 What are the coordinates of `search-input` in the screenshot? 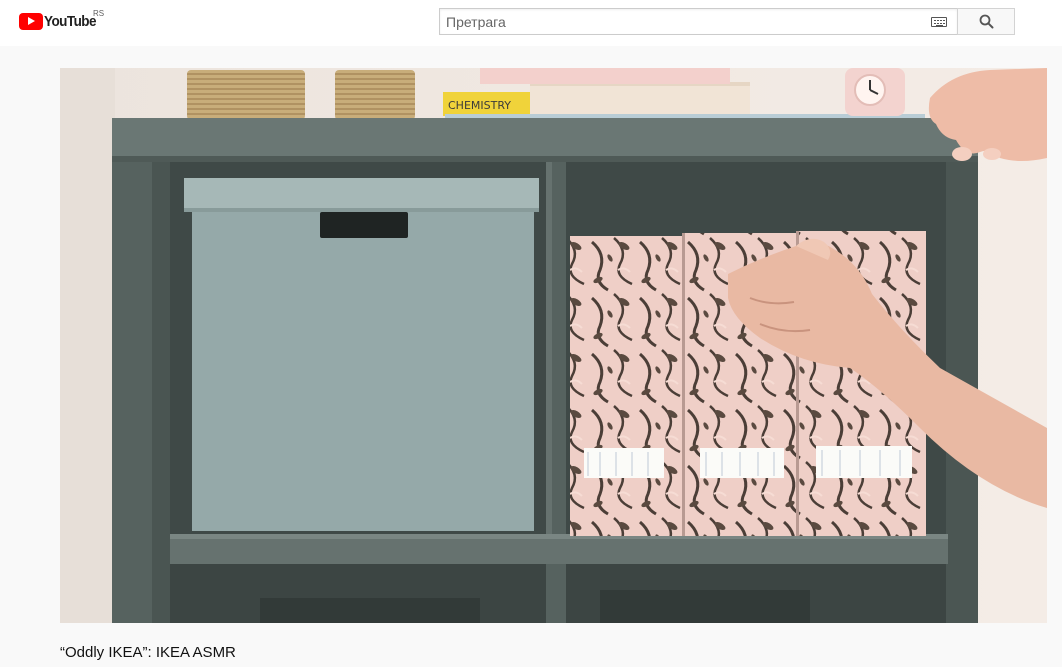 It's located at (698, 21).